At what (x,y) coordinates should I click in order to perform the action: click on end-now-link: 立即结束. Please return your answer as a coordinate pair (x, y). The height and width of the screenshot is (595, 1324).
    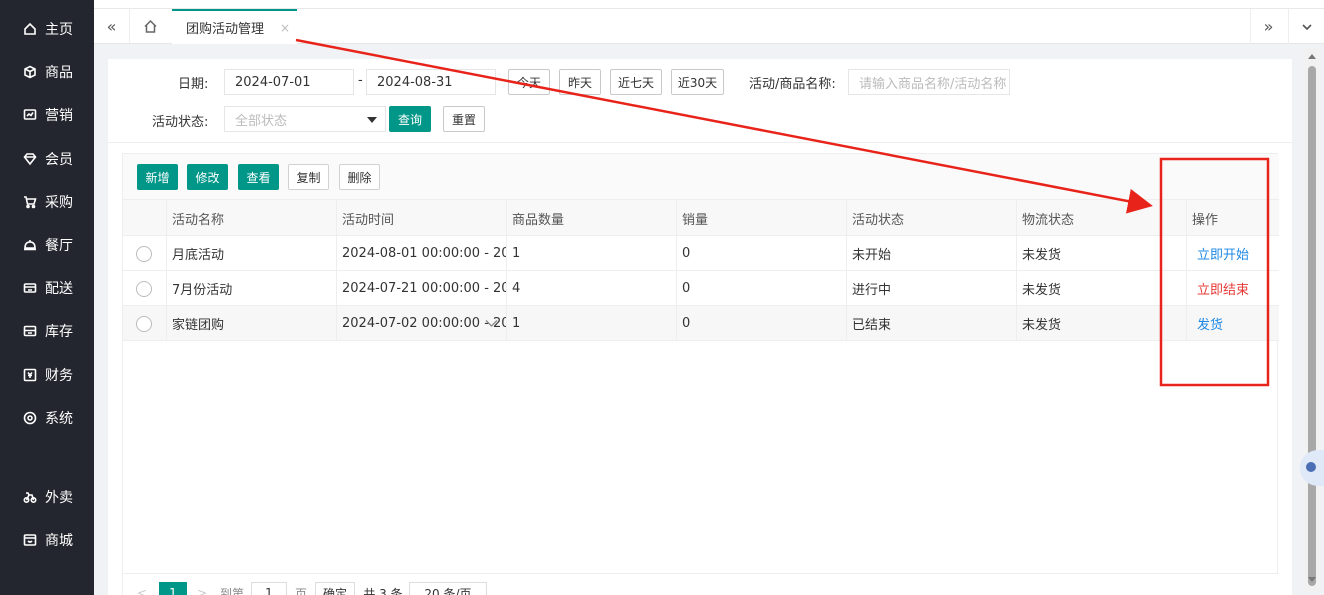
    Looking at the image, I should click on (1223, 288).